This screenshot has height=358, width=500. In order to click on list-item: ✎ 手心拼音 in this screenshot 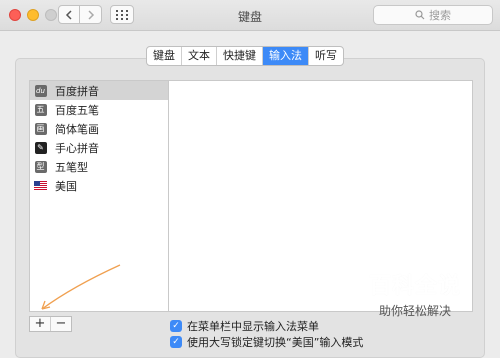, I will do `click(99, 147)`.